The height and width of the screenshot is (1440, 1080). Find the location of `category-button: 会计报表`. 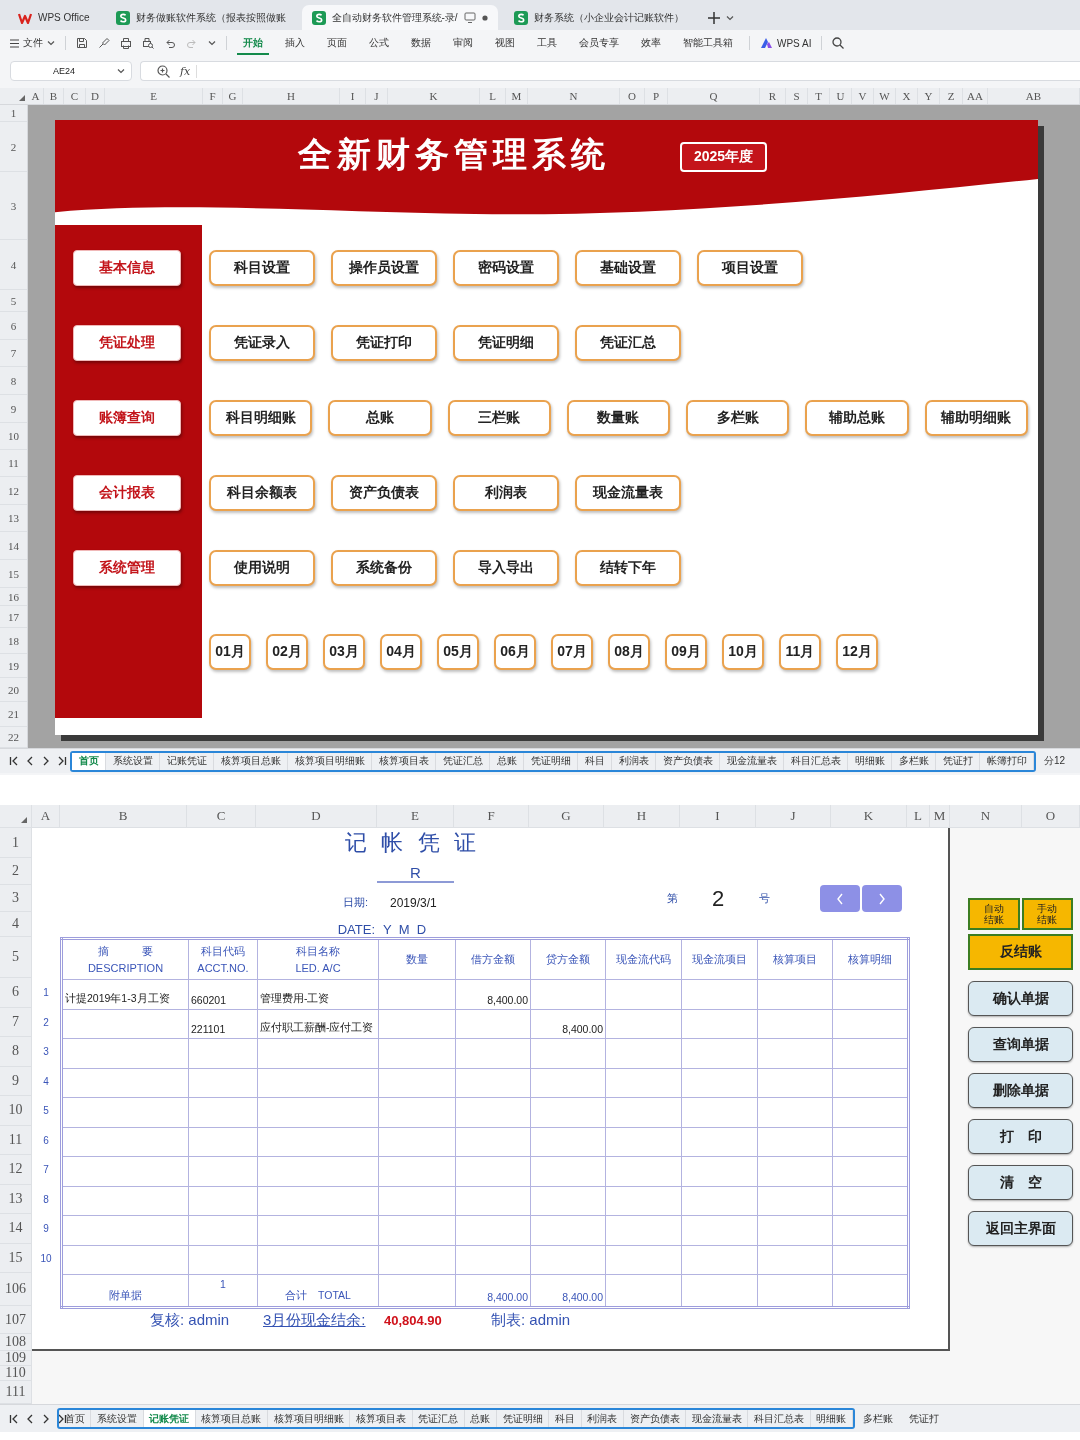

category-button: 会计报表 is located at coordinates (126, 492).